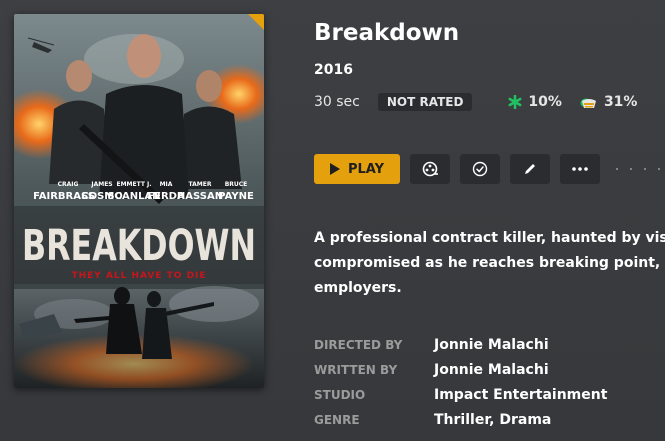  I want to click on poster-cast-5-first: TAMER, so click(200, 184).